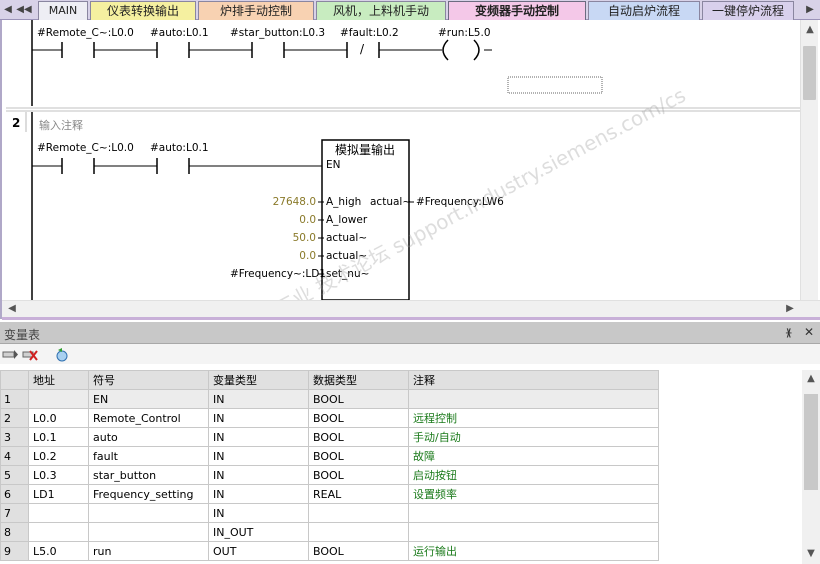 The width and height of the screenshot is (820, 564). What do you see at coordinates (148, 494) in the screenshot?
I see `cell-symbol: Frequency_setting` at bounding box center [148, 494].